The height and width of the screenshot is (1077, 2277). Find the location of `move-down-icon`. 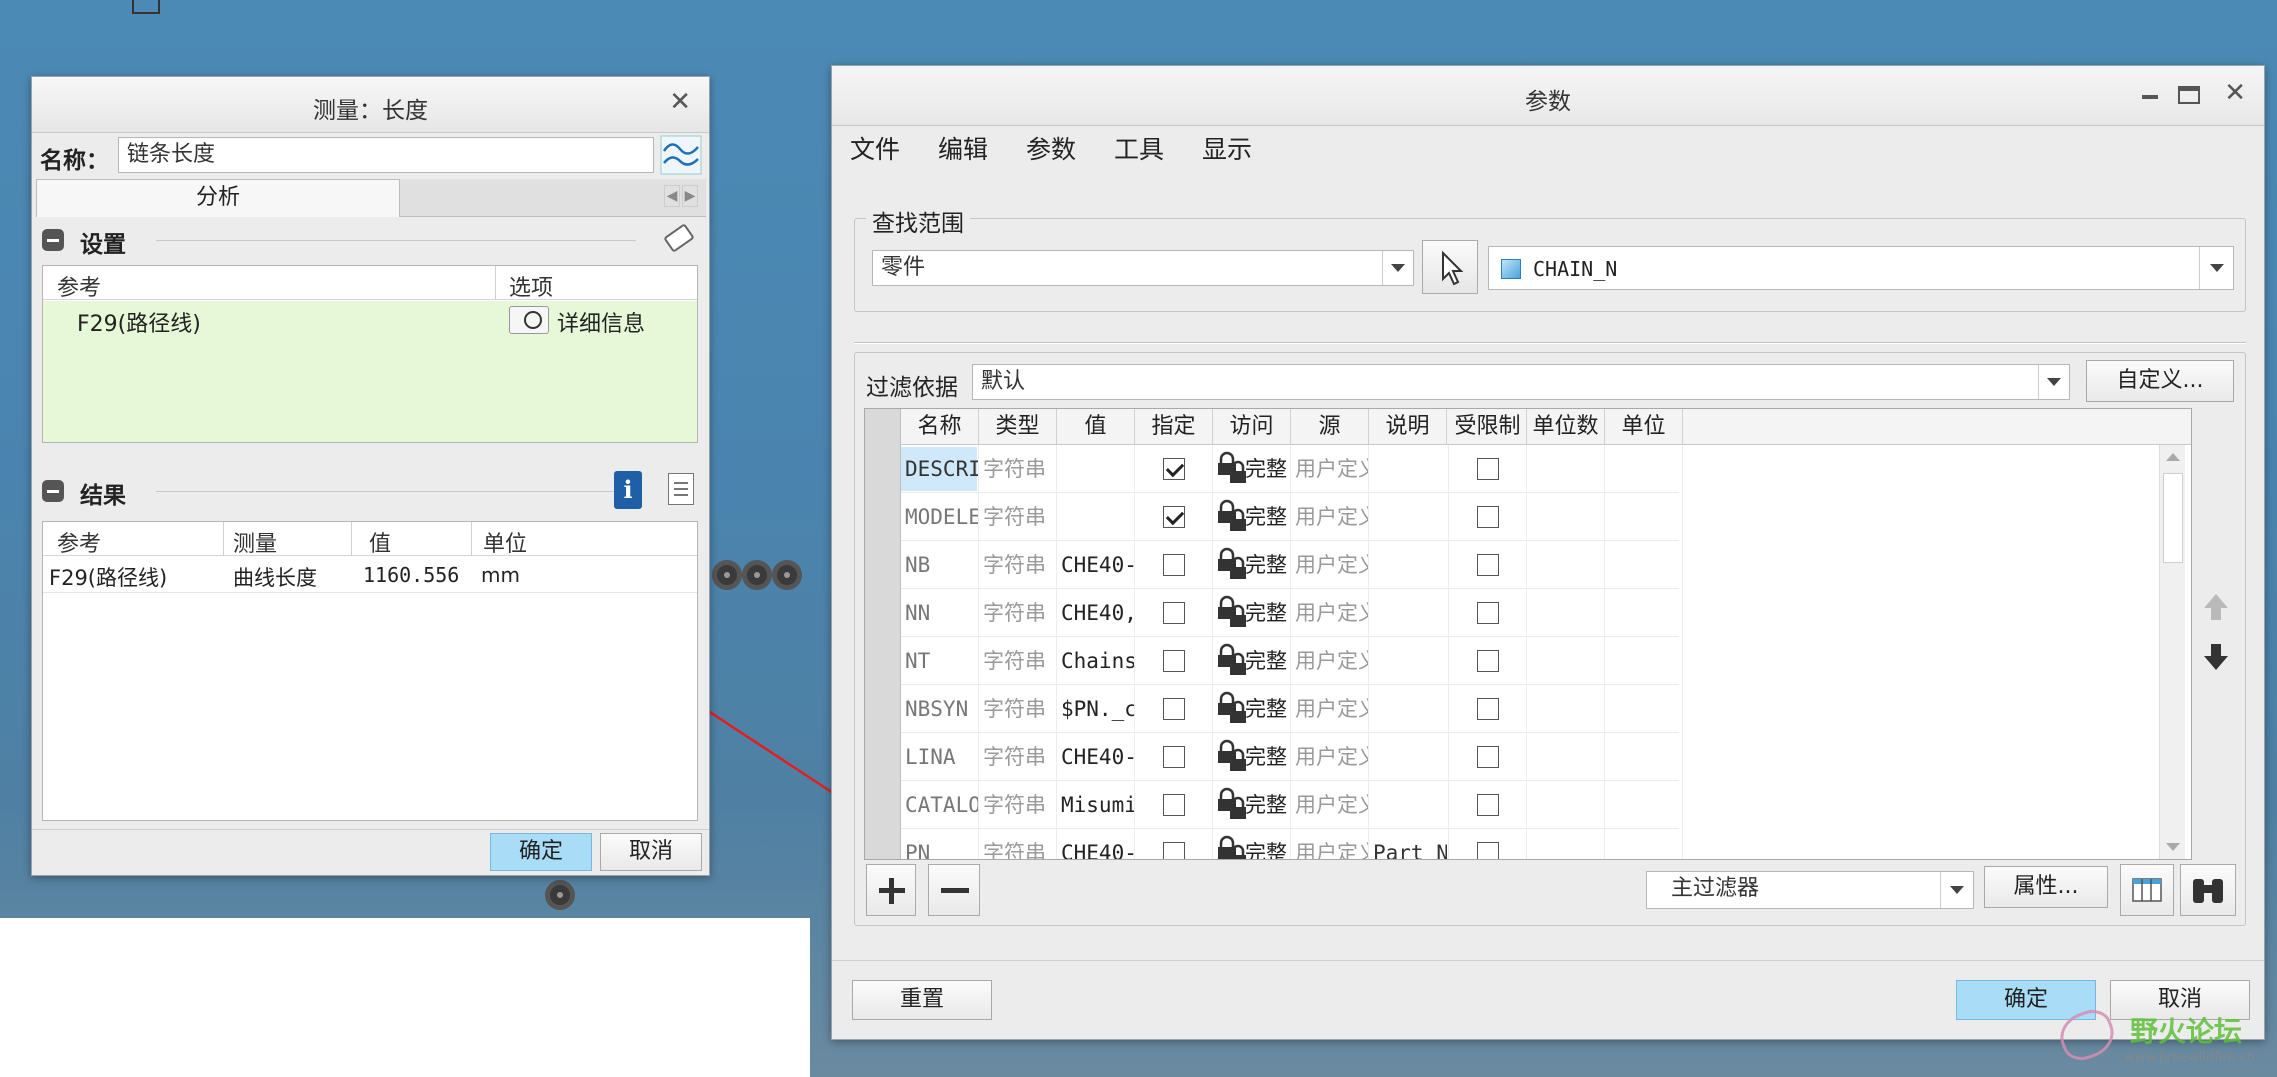

move-down-icon is located at coordinates (2216, 657).